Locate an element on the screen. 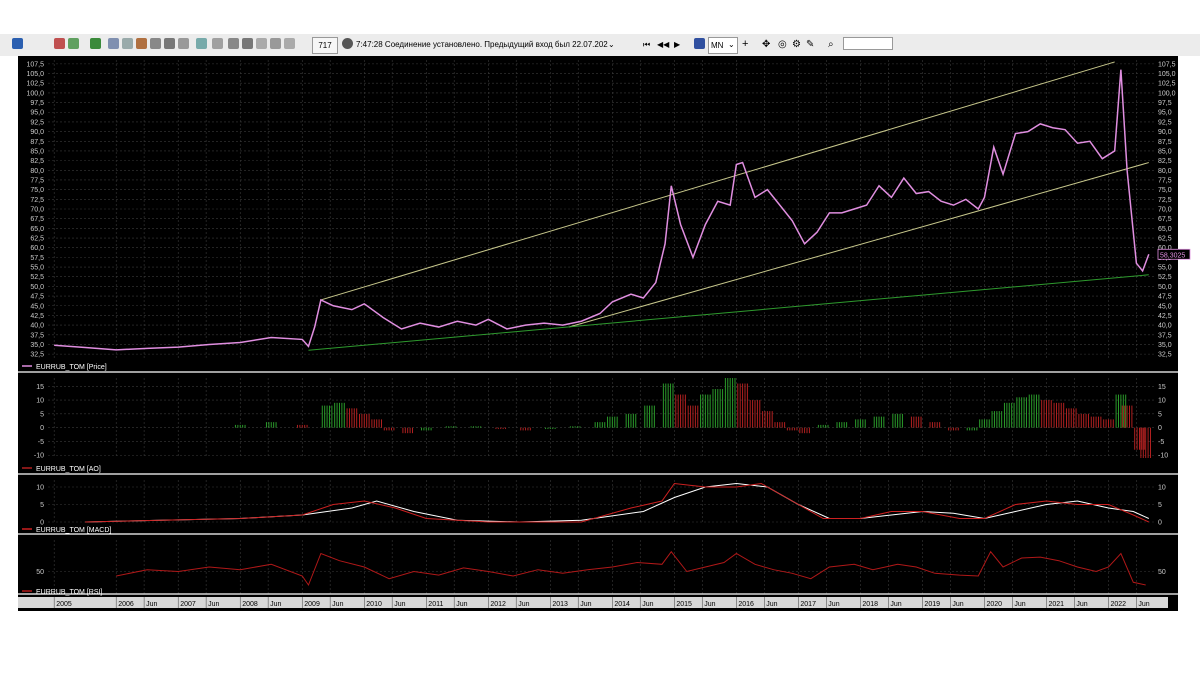  y-tick-label-left: 67,5 is located at coordinates (37, 219).